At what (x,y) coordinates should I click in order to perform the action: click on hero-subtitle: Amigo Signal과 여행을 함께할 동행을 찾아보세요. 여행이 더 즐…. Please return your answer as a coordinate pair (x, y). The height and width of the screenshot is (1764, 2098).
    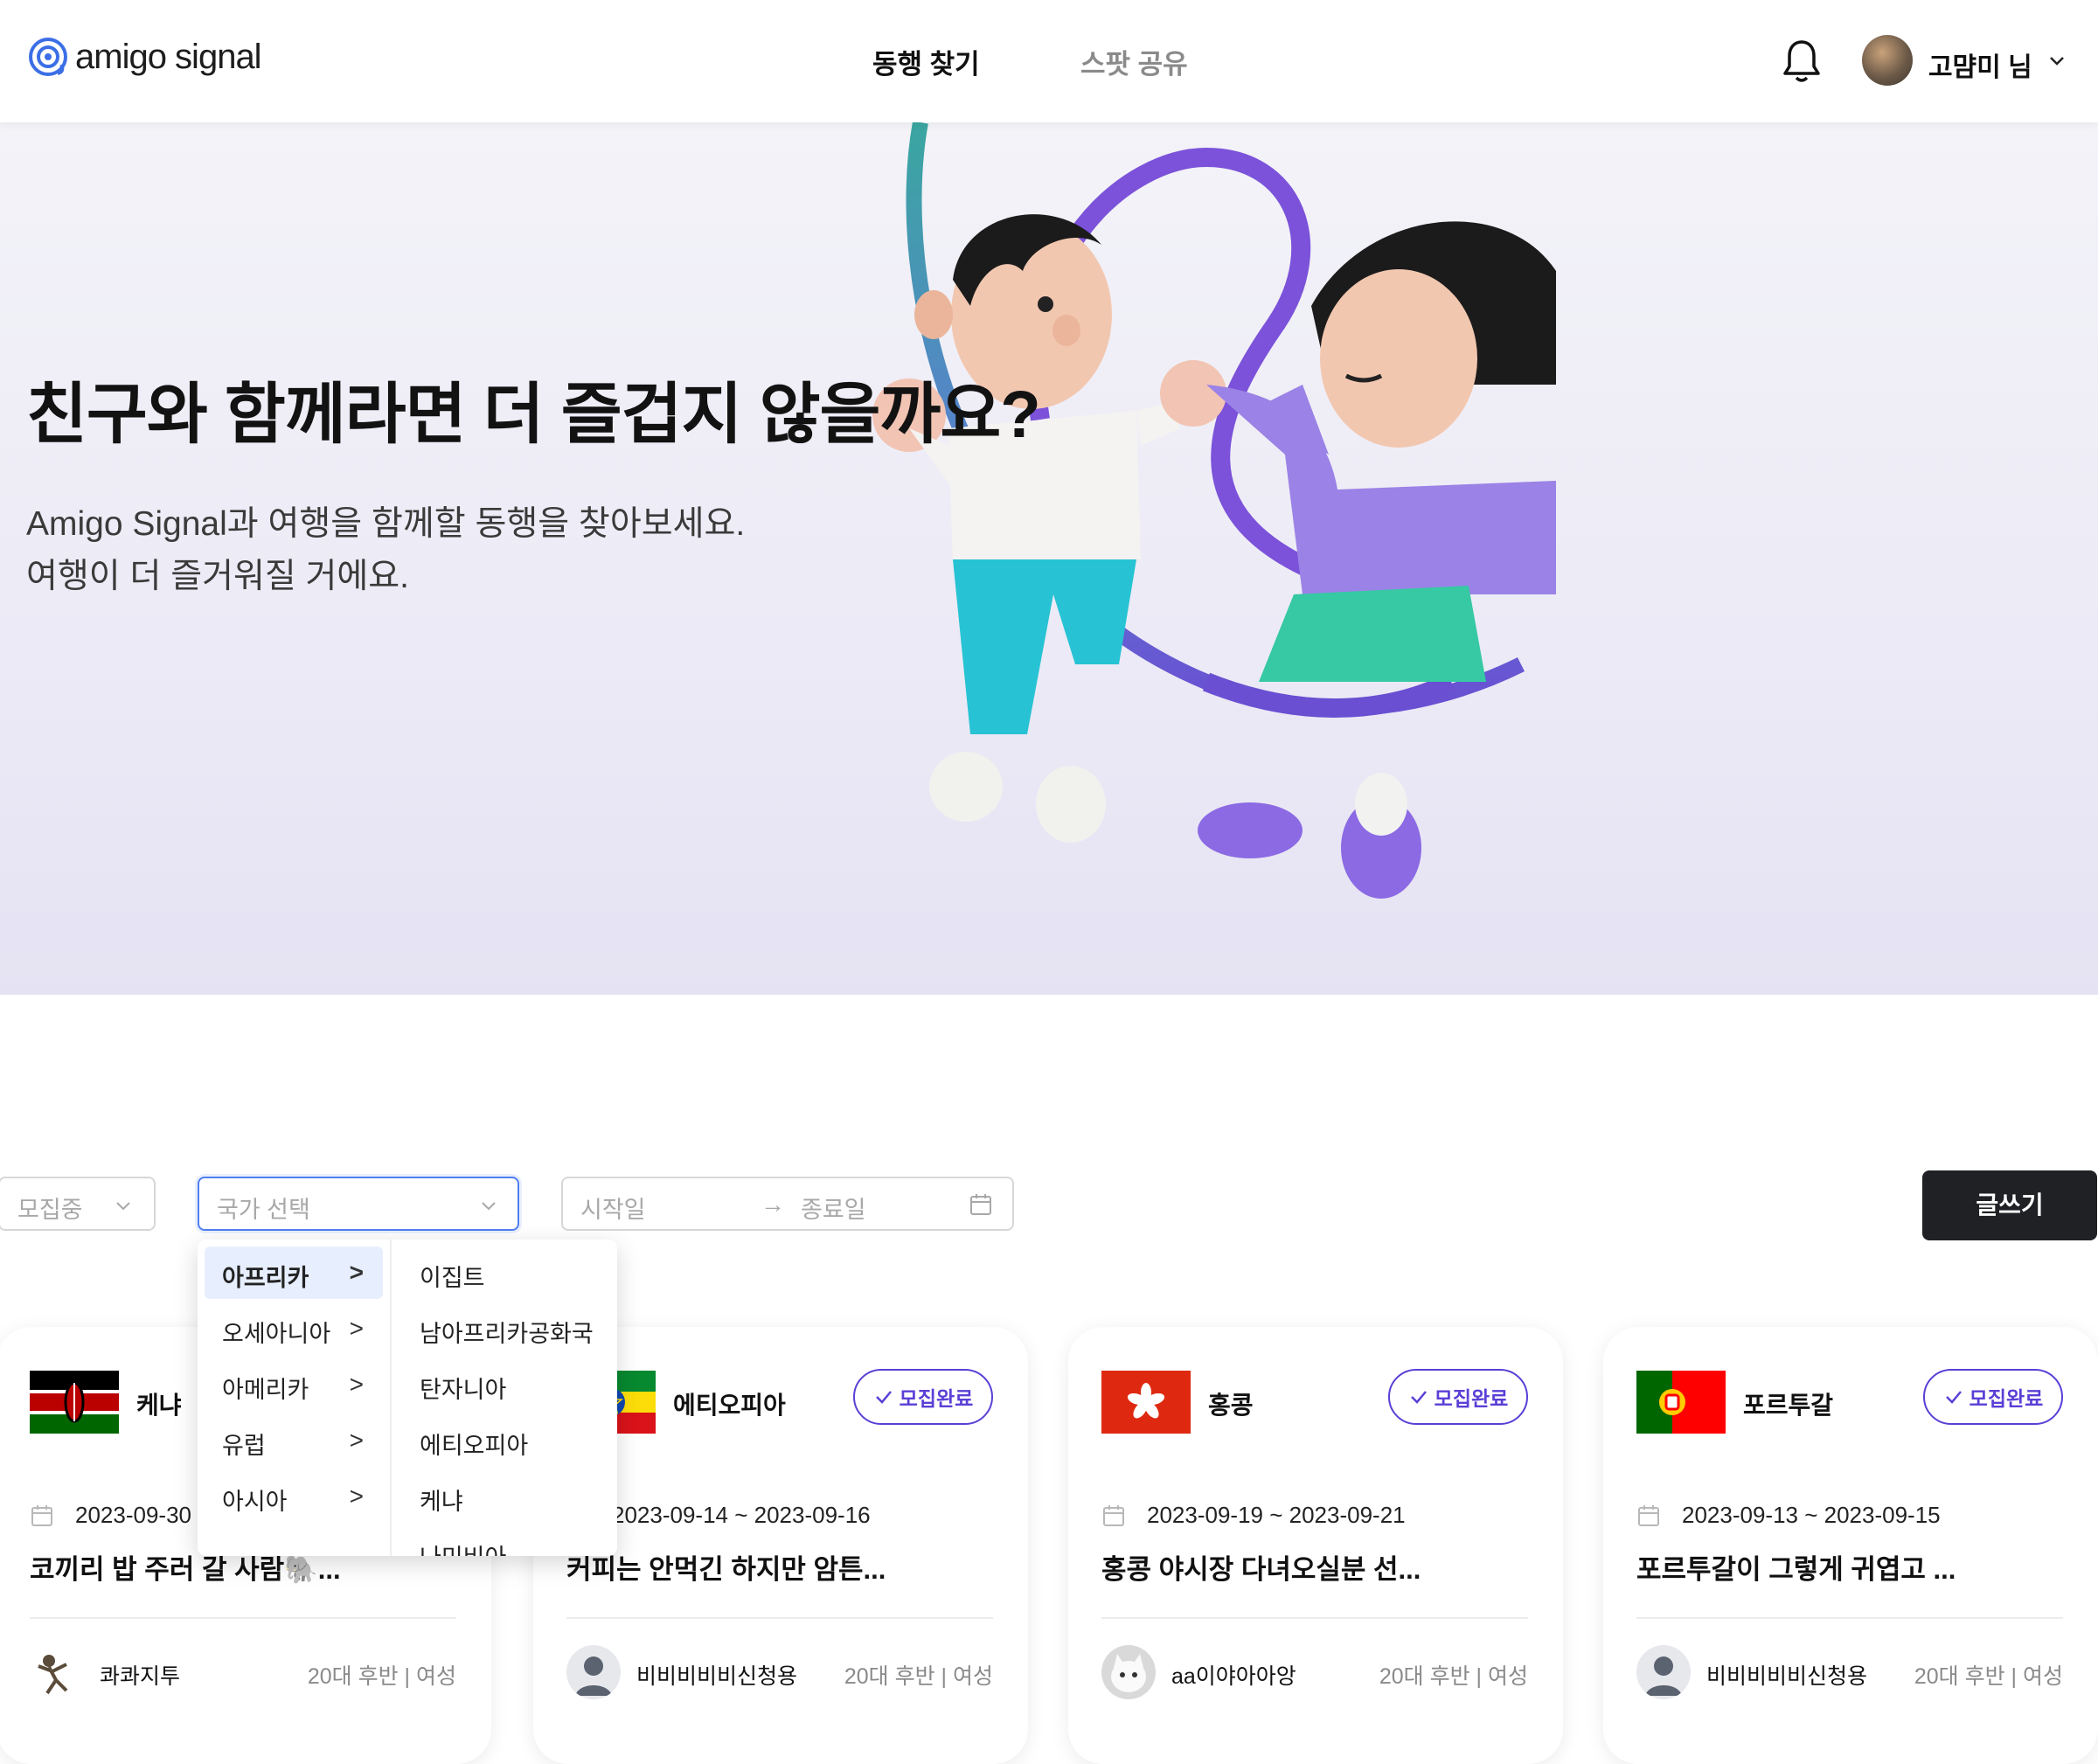
    Looking at the image, I should click on (385, 550).